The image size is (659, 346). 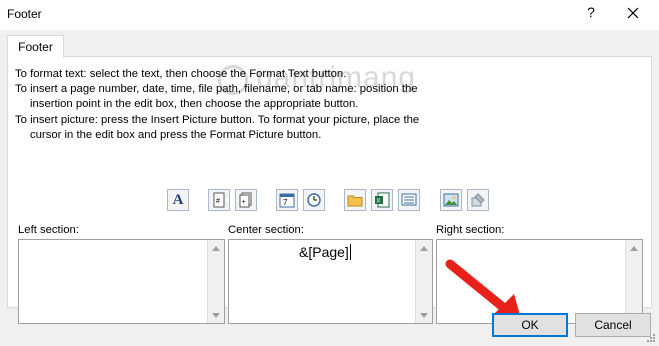 What do you see at coordinates (651, 338) in the screenshot?
I see `resize-grip-icon` at bounding box center [651, 338].